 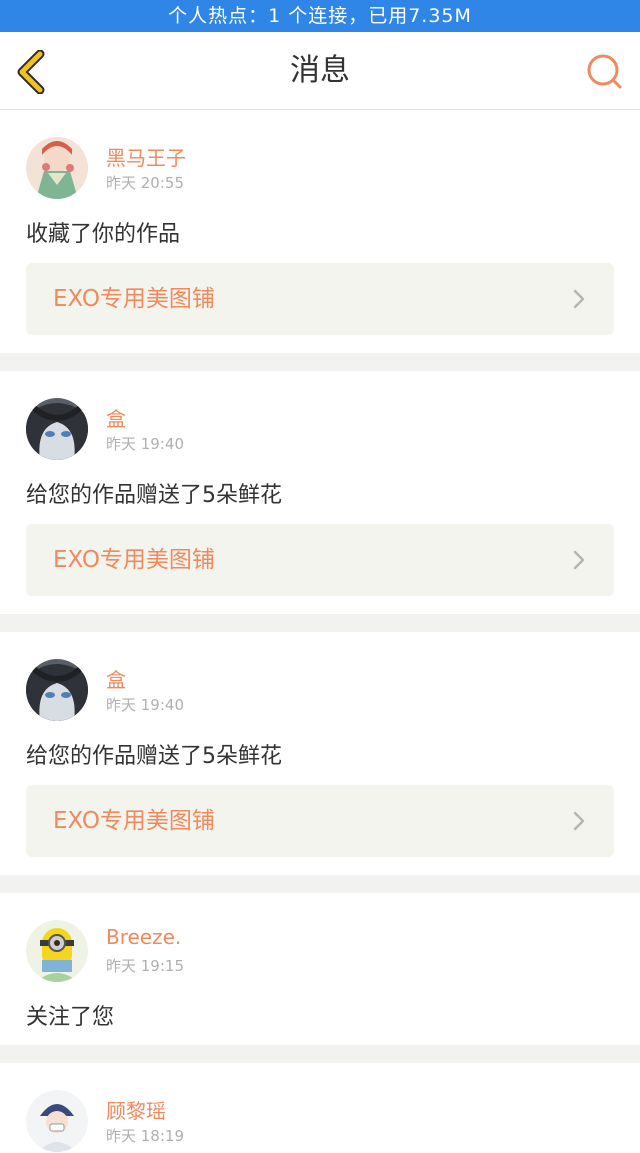 I want to click on username: 黑马王子, so click(x=146, y=156).